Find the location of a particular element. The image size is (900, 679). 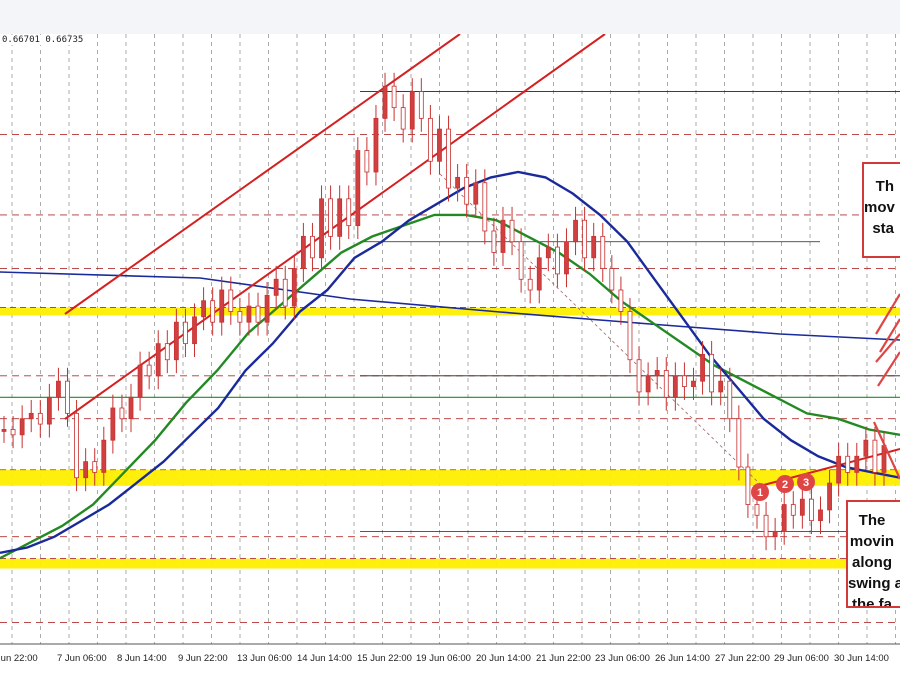

callout-top: Th mov sta is located at coordinates (881, 210).